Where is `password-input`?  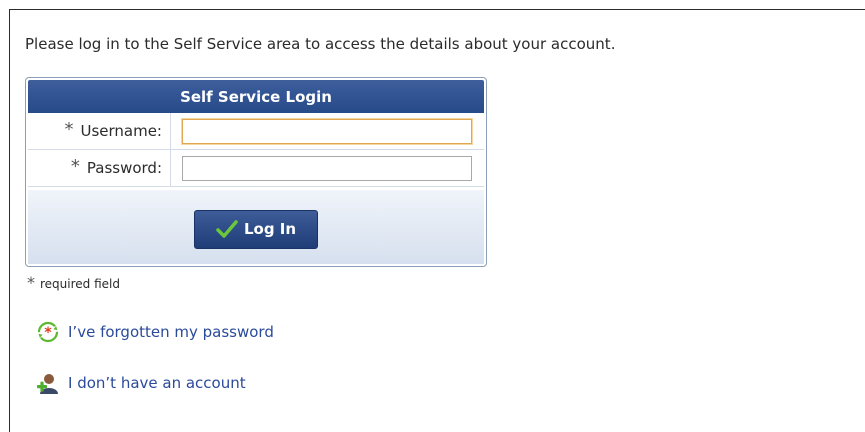 password-input is located at coordinates (327, 168).